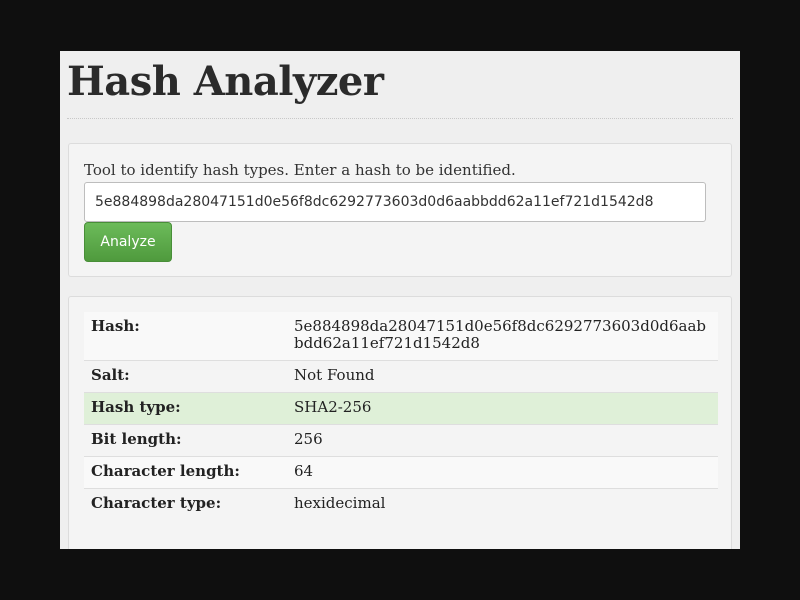  What do you see at coordinates (136, 407) in the screenshot?
I see `result-label: Hash type:` at bounding box center [136, 407].